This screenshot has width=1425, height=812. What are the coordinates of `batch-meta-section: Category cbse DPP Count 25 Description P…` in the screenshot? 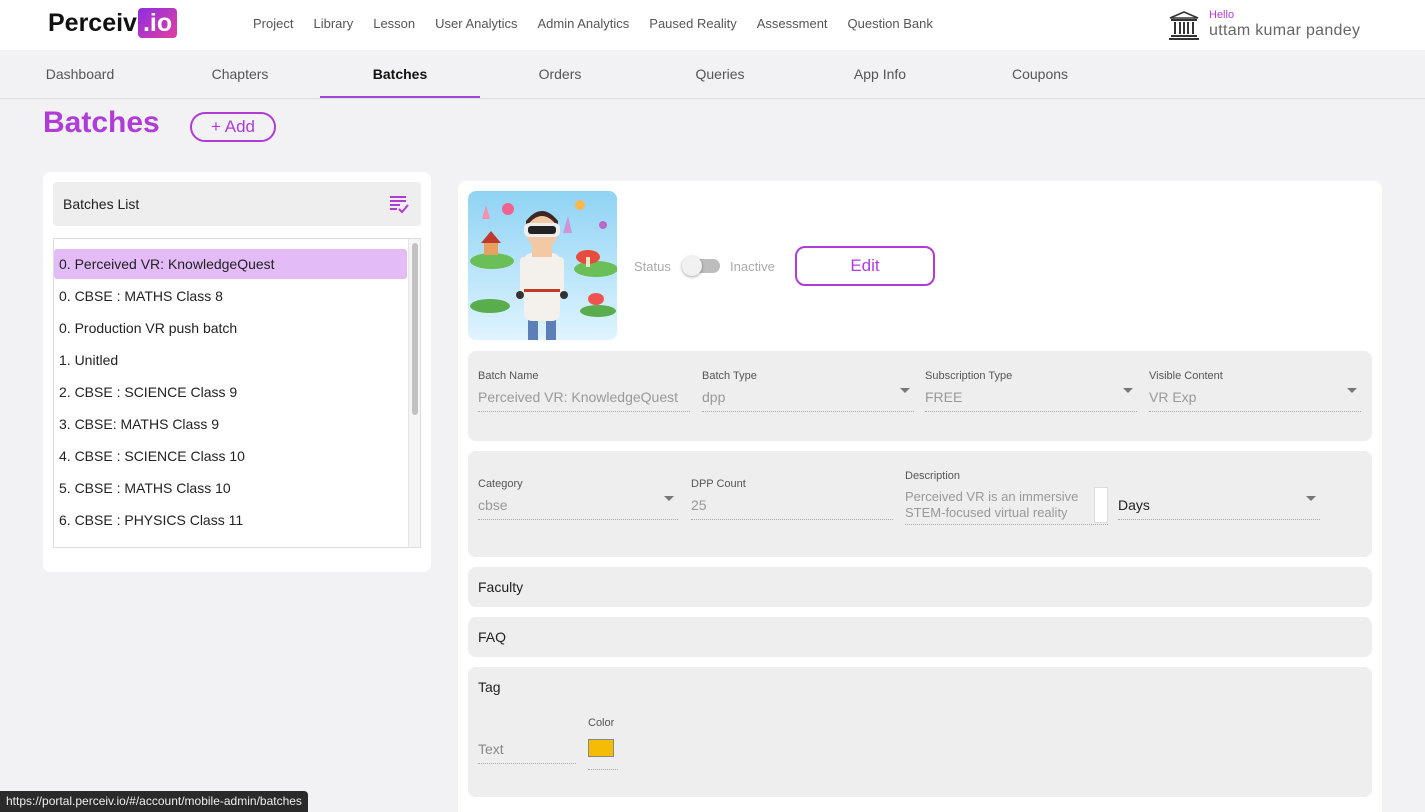 It's located at (920, 504).